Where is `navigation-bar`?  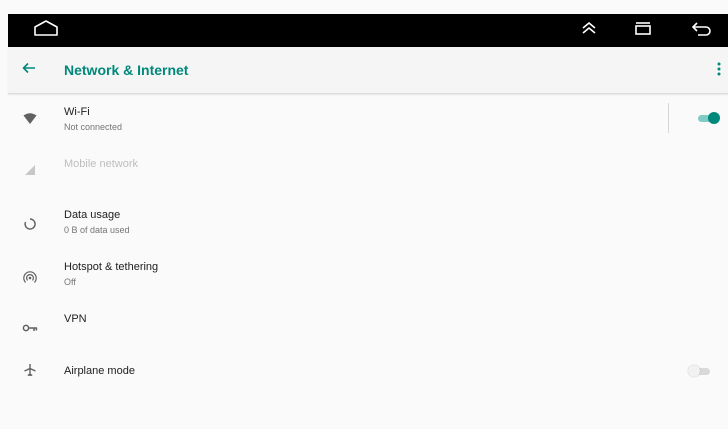
navigation-bar is located at coordinates (368, 30).